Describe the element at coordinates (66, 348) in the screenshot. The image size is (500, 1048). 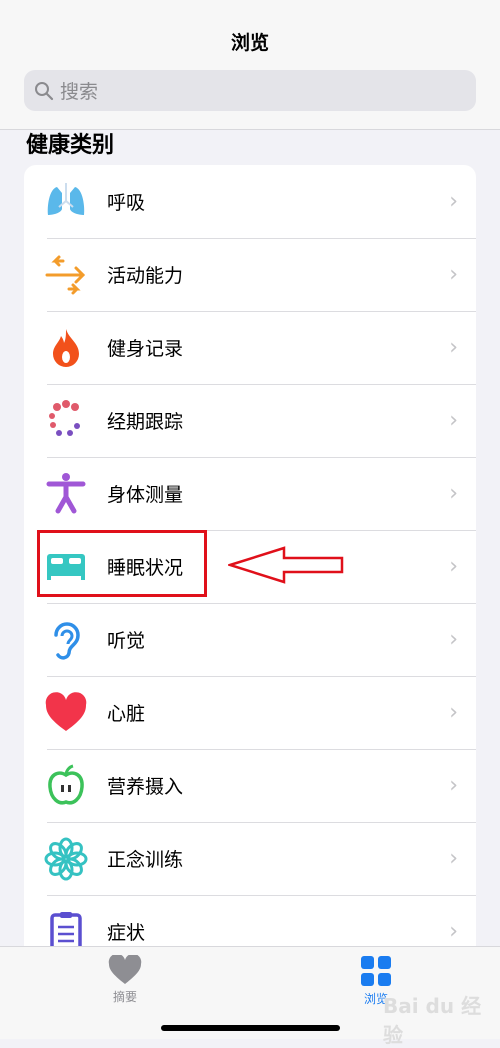
I see `flame-icon` at that location.